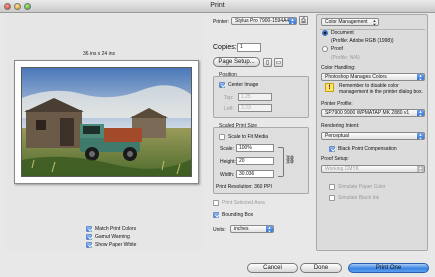 This screenshot has height=277, width=435. I want to click on title-bar: Print, so click(217, 6).